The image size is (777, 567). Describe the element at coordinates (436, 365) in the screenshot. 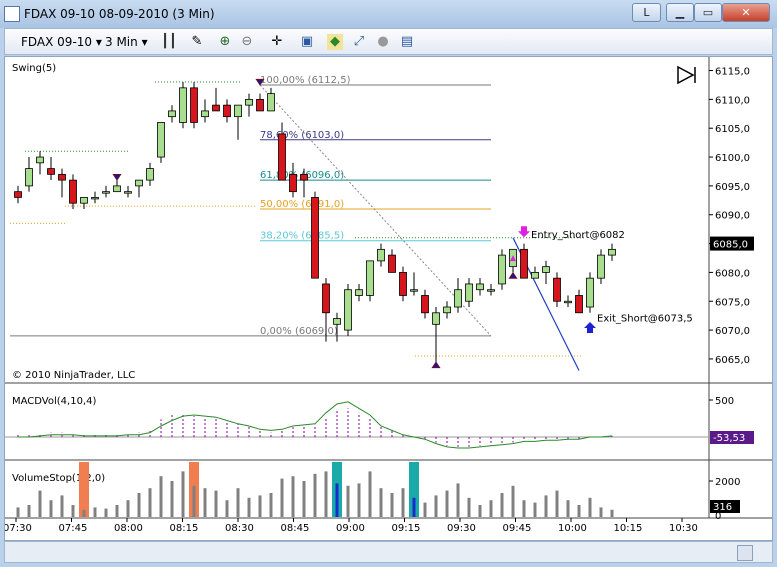

I see `swing-low-marker` at that location.